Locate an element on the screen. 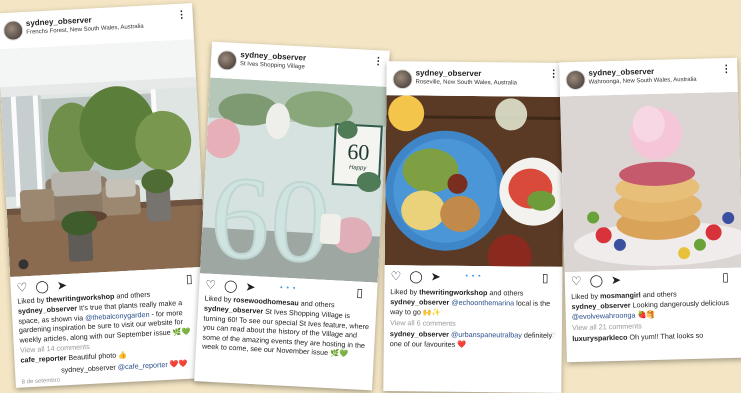  comment-username: sydney_observer is located at coordinates (419, 334).